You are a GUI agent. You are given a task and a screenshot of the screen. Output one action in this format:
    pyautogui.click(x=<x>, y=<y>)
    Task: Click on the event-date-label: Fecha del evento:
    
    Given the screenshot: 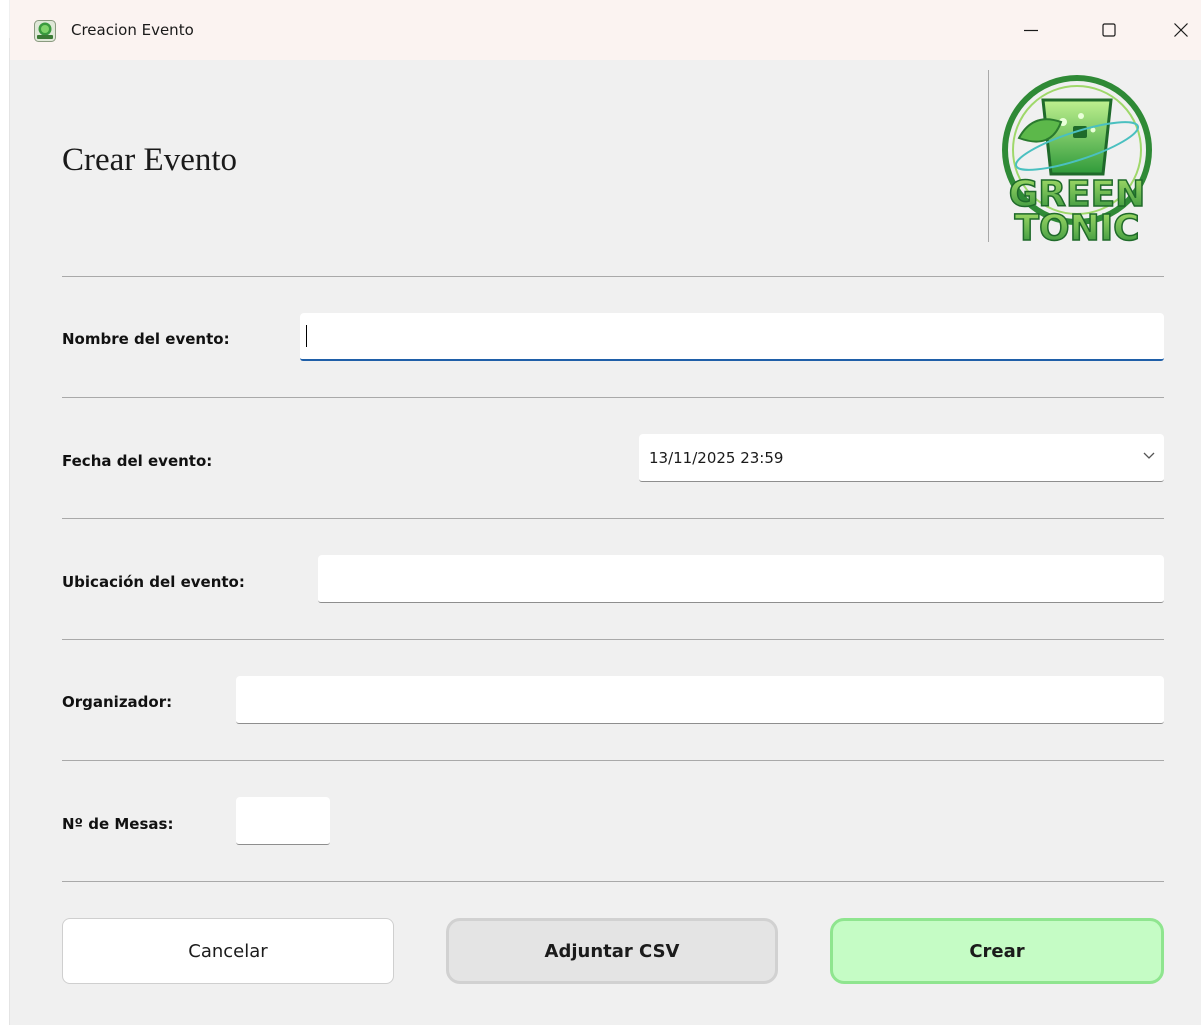 What is the action you would take?
    pyautogui.click(x=137, y=461)
    